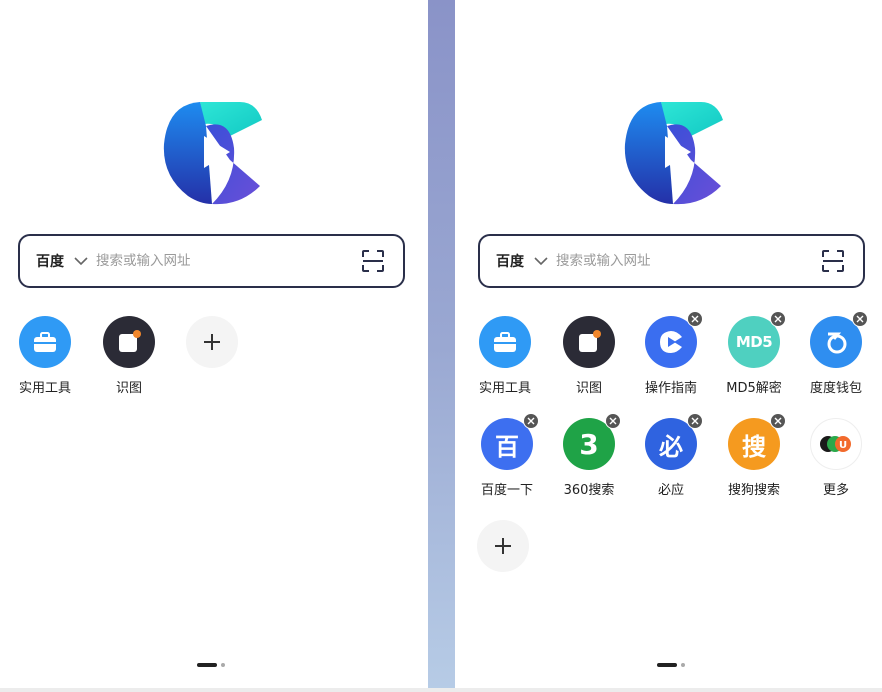 The width and height of the screenshot is (882, 692). Describe the element at coordinates (753, 490) in the screenshot. I see `shortcut-label: 搜狗搜索` at that location.